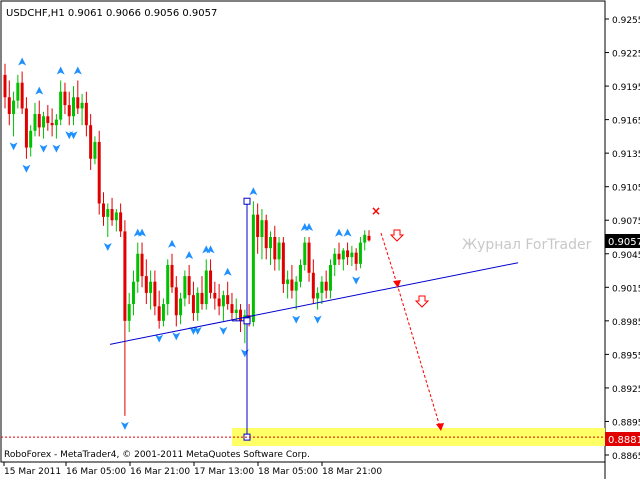  Describe the element at coordinates (626, 423) in the screenshot. I see `y-tick-label: 0.8895` at that location.